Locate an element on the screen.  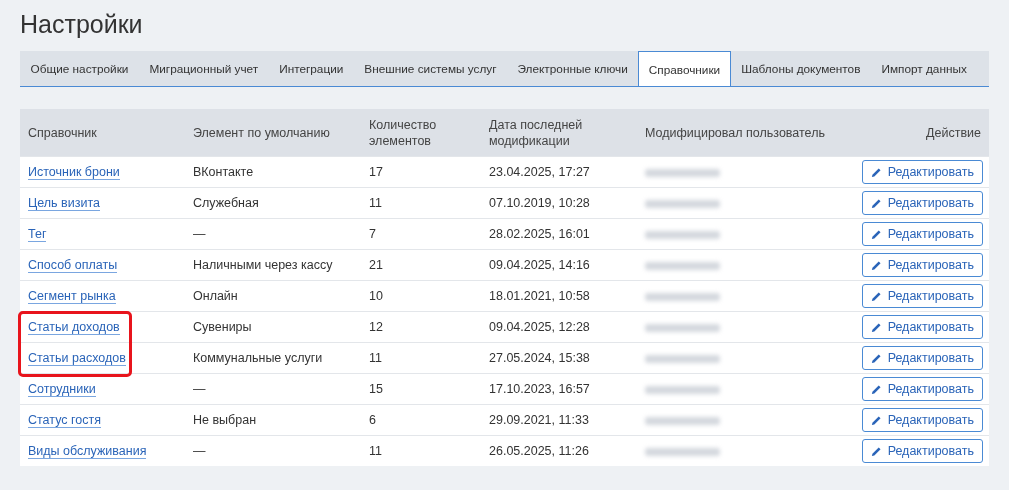
element-count: 7 is located at coordinates (372, 234).